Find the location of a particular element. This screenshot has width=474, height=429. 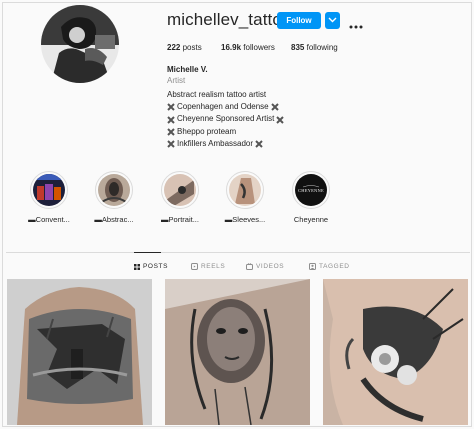

story-highlight: CHEYENNE Cheyenne is located at coordinates (311, 197).